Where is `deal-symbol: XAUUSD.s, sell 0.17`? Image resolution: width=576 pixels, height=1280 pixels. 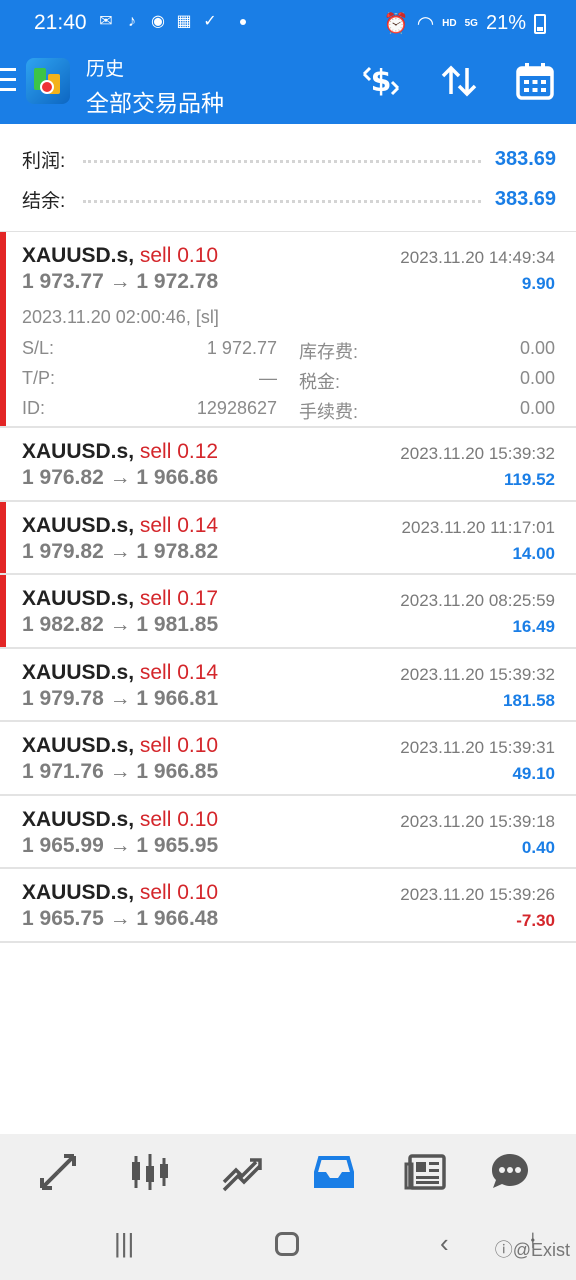
deal-symbol: XAUUSD.s, sell 0.17 is located at coordinates (120, 598).